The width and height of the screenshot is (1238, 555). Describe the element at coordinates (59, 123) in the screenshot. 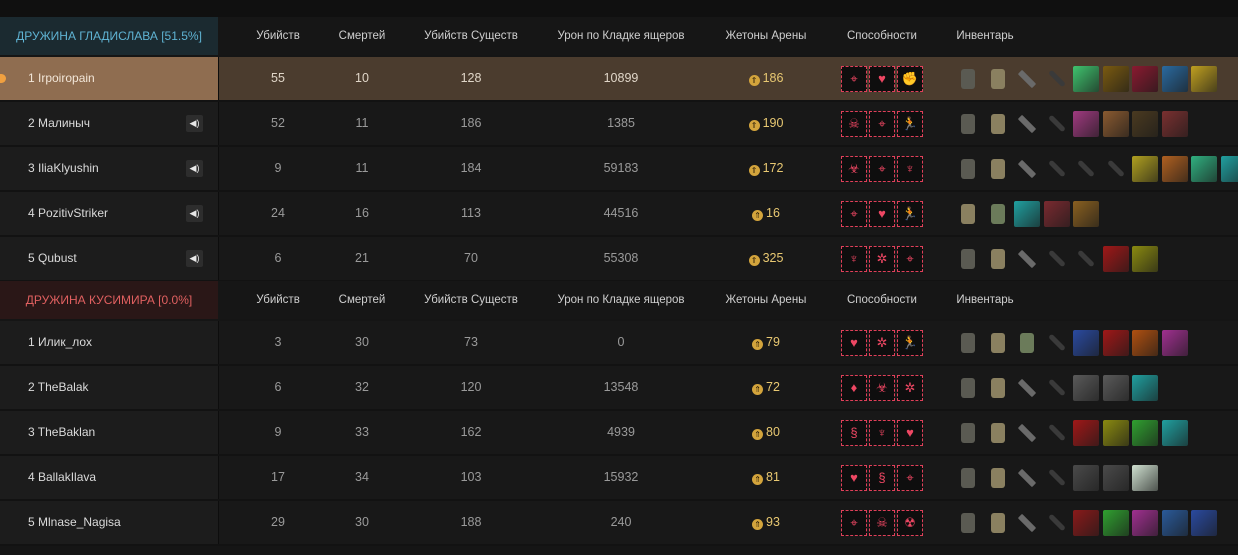

I see `player-name: 2 Малиныч` at that location.